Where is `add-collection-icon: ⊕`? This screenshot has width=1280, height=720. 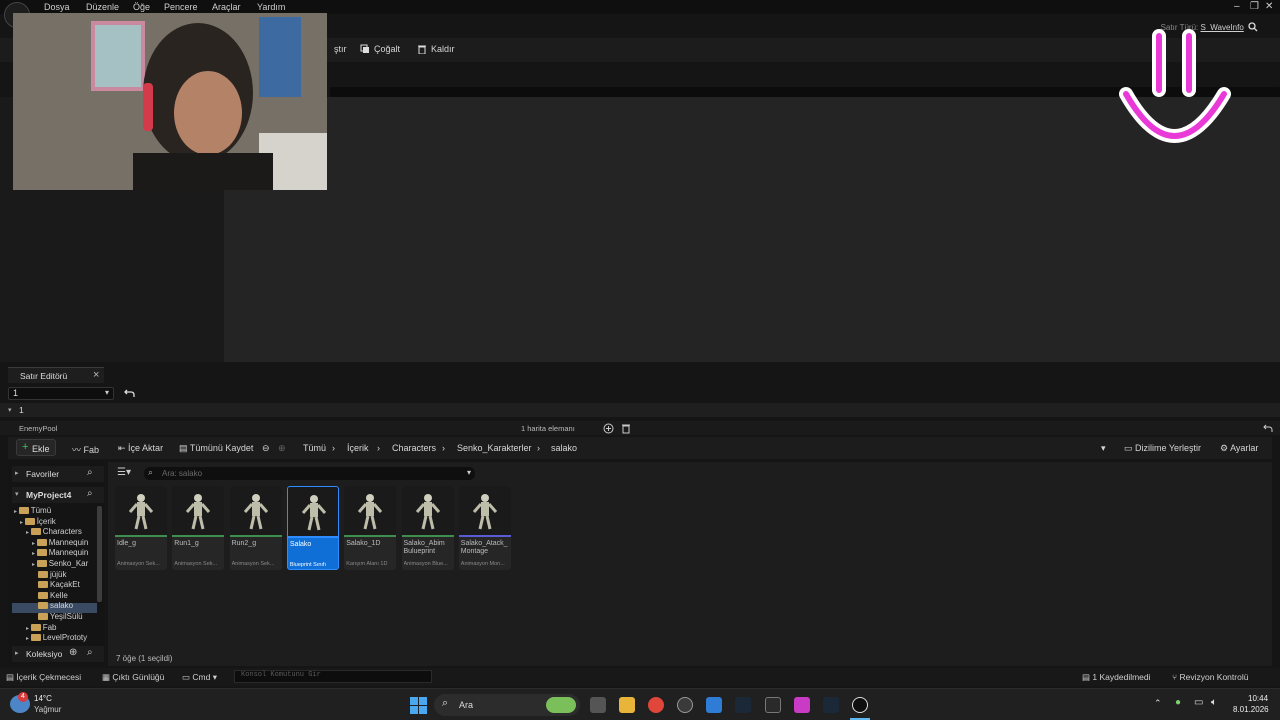
add-collection-icon: ⊕ is located at coordinates (73, 652).